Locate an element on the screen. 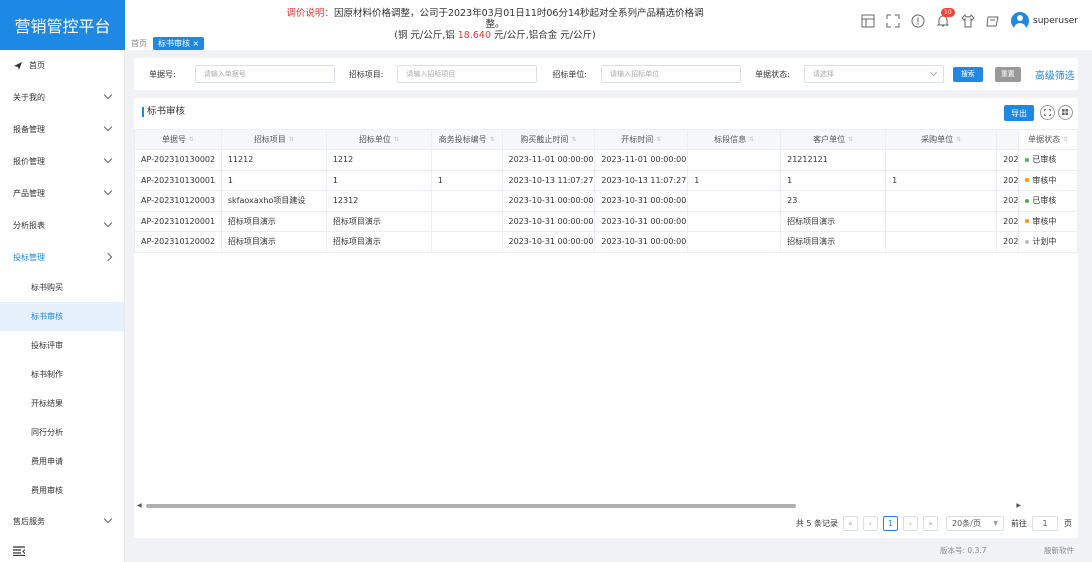  table-cell: 11212 is located at coordinates (273, 160).